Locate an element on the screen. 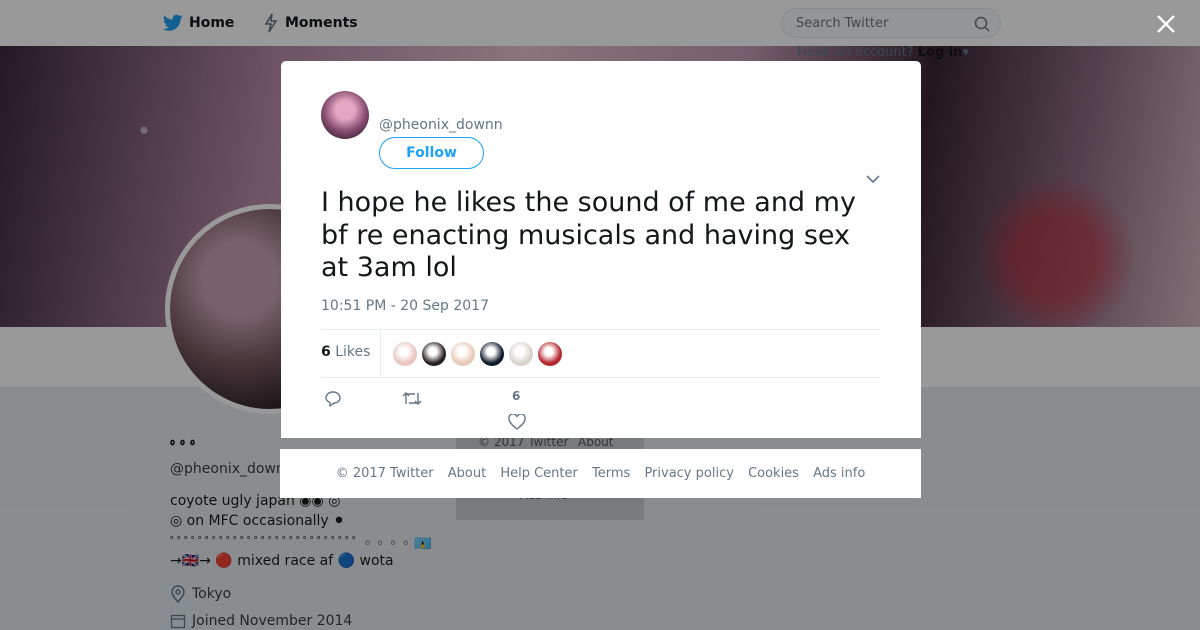 This screenshot has height=630, width=1200. footer-help-link: Help Center is located at coordinates (539, 473).